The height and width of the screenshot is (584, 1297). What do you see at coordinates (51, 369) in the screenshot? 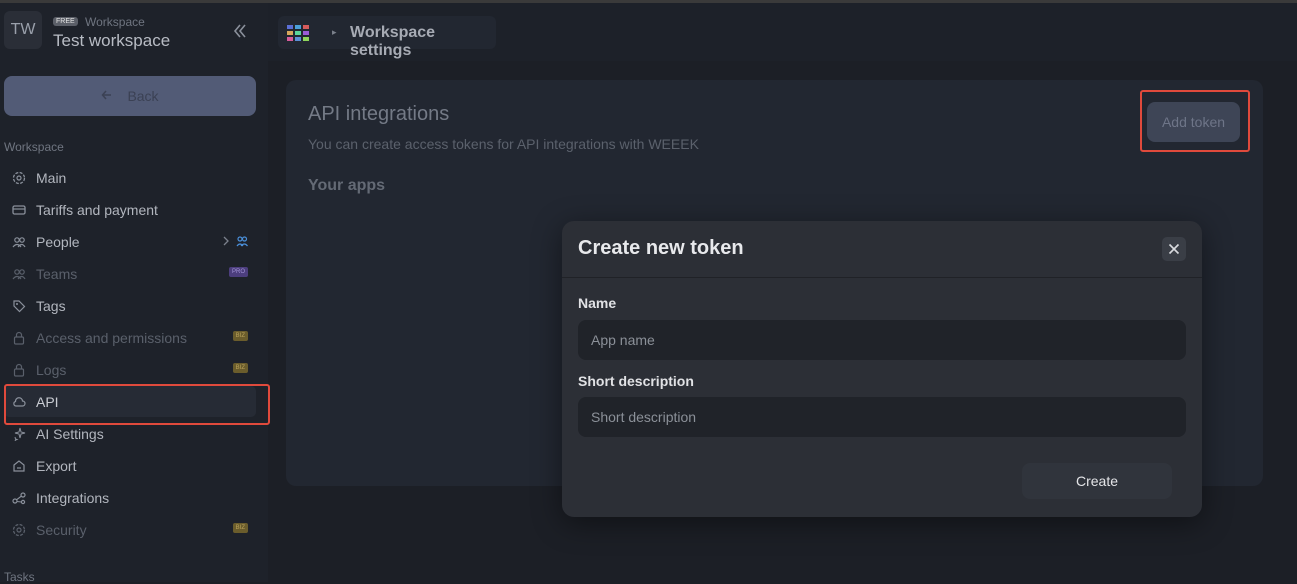
I see `sidebar-item-label: Logs` at bounding box center [51, 369].